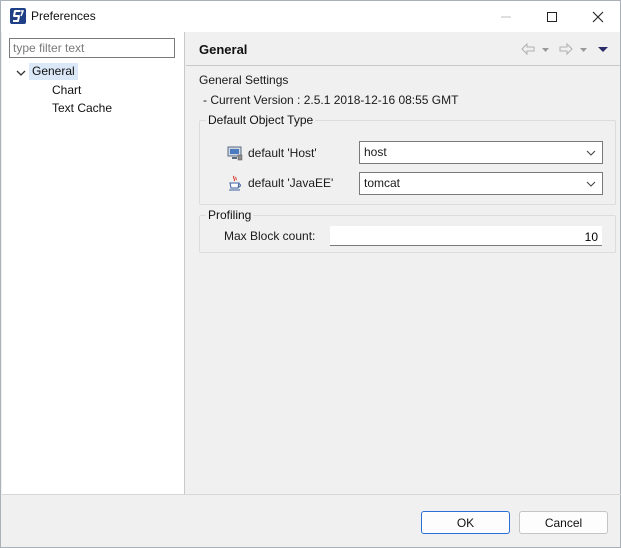  I want to click on select-value: tomcat, so click(382, 183).